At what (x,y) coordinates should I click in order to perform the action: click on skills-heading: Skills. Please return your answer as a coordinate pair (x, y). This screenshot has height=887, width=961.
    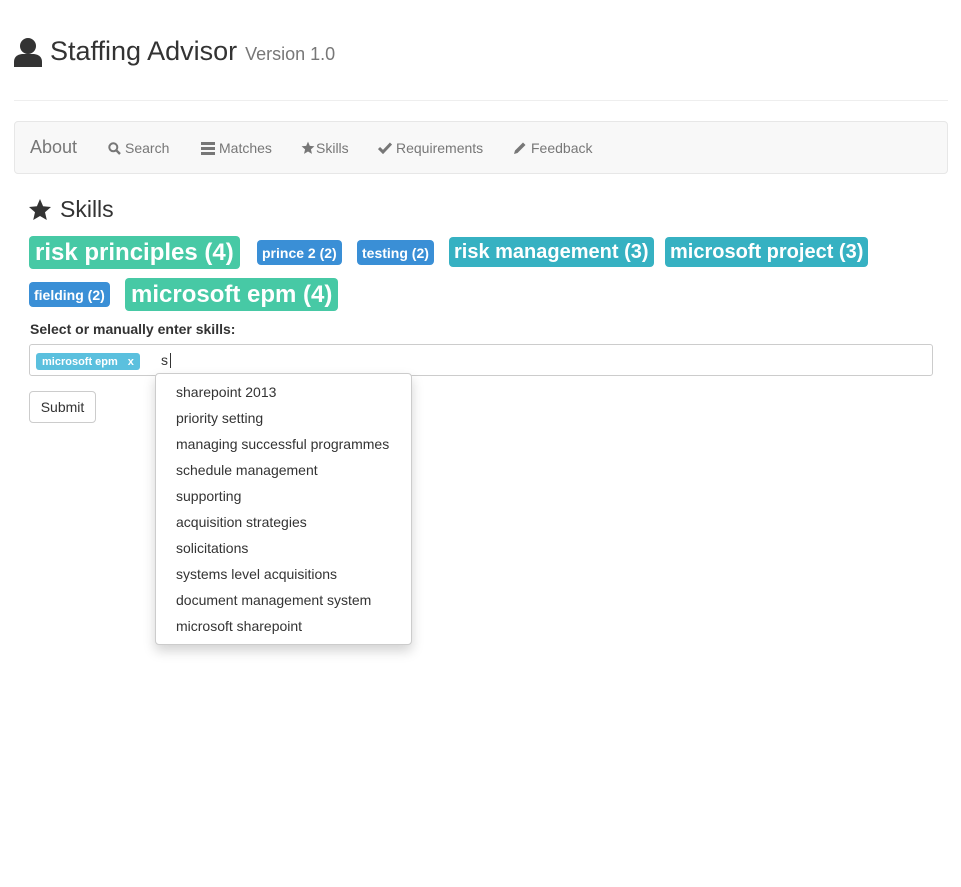
    Looking at the image, I should click on (71, 209).